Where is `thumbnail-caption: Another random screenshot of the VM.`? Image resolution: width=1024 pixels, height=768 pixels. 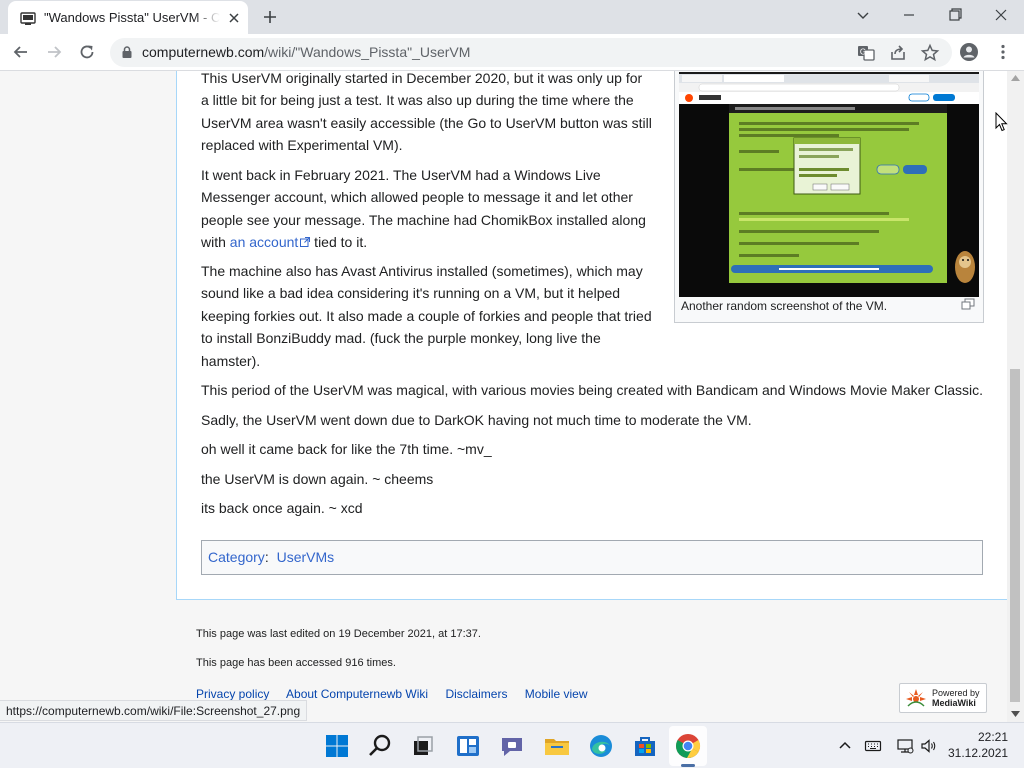 thumbnail-caption: Another random screenshot of the VM. is located at coordinates (784, 306).